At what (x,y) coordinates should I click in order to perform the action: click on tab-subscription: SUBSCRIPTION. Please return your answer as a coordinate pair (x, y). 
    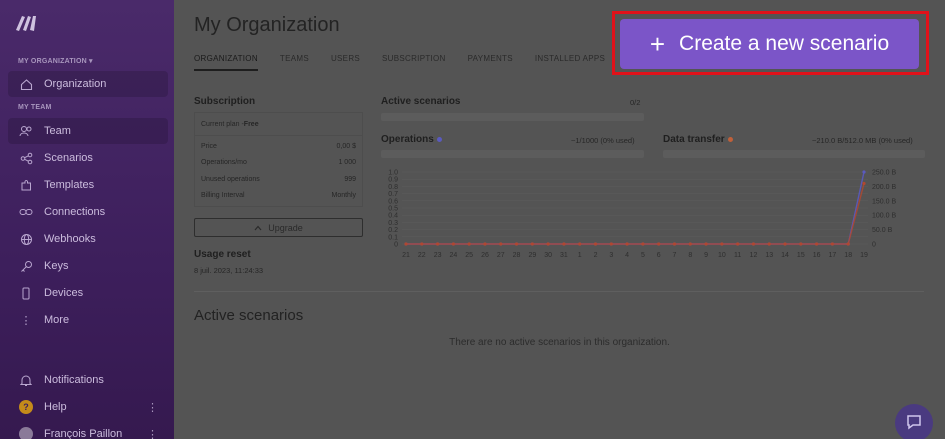
    Looking at the image, I should click on (414, 62).